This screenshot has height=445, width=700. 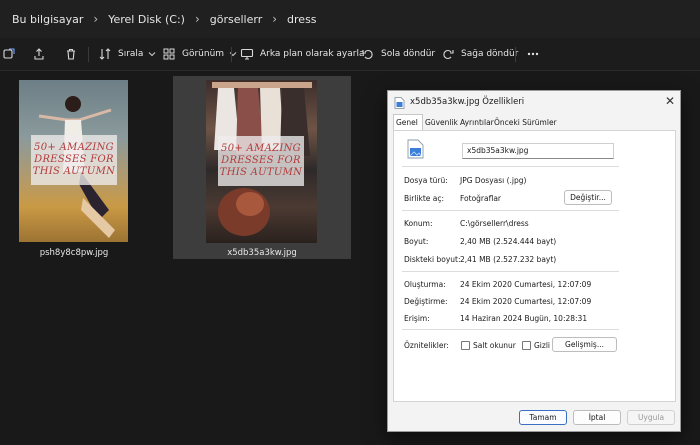 What do you see at coordinates (542, 345) in the screenshot?
I see `hidden-label: Gizli` at bounding box center [542, 345].